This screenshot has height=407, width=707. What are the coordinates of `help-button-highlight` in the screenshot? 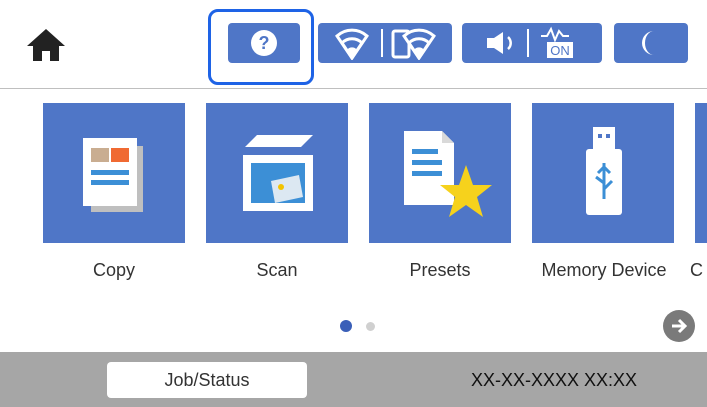 It's located at (261, 47).